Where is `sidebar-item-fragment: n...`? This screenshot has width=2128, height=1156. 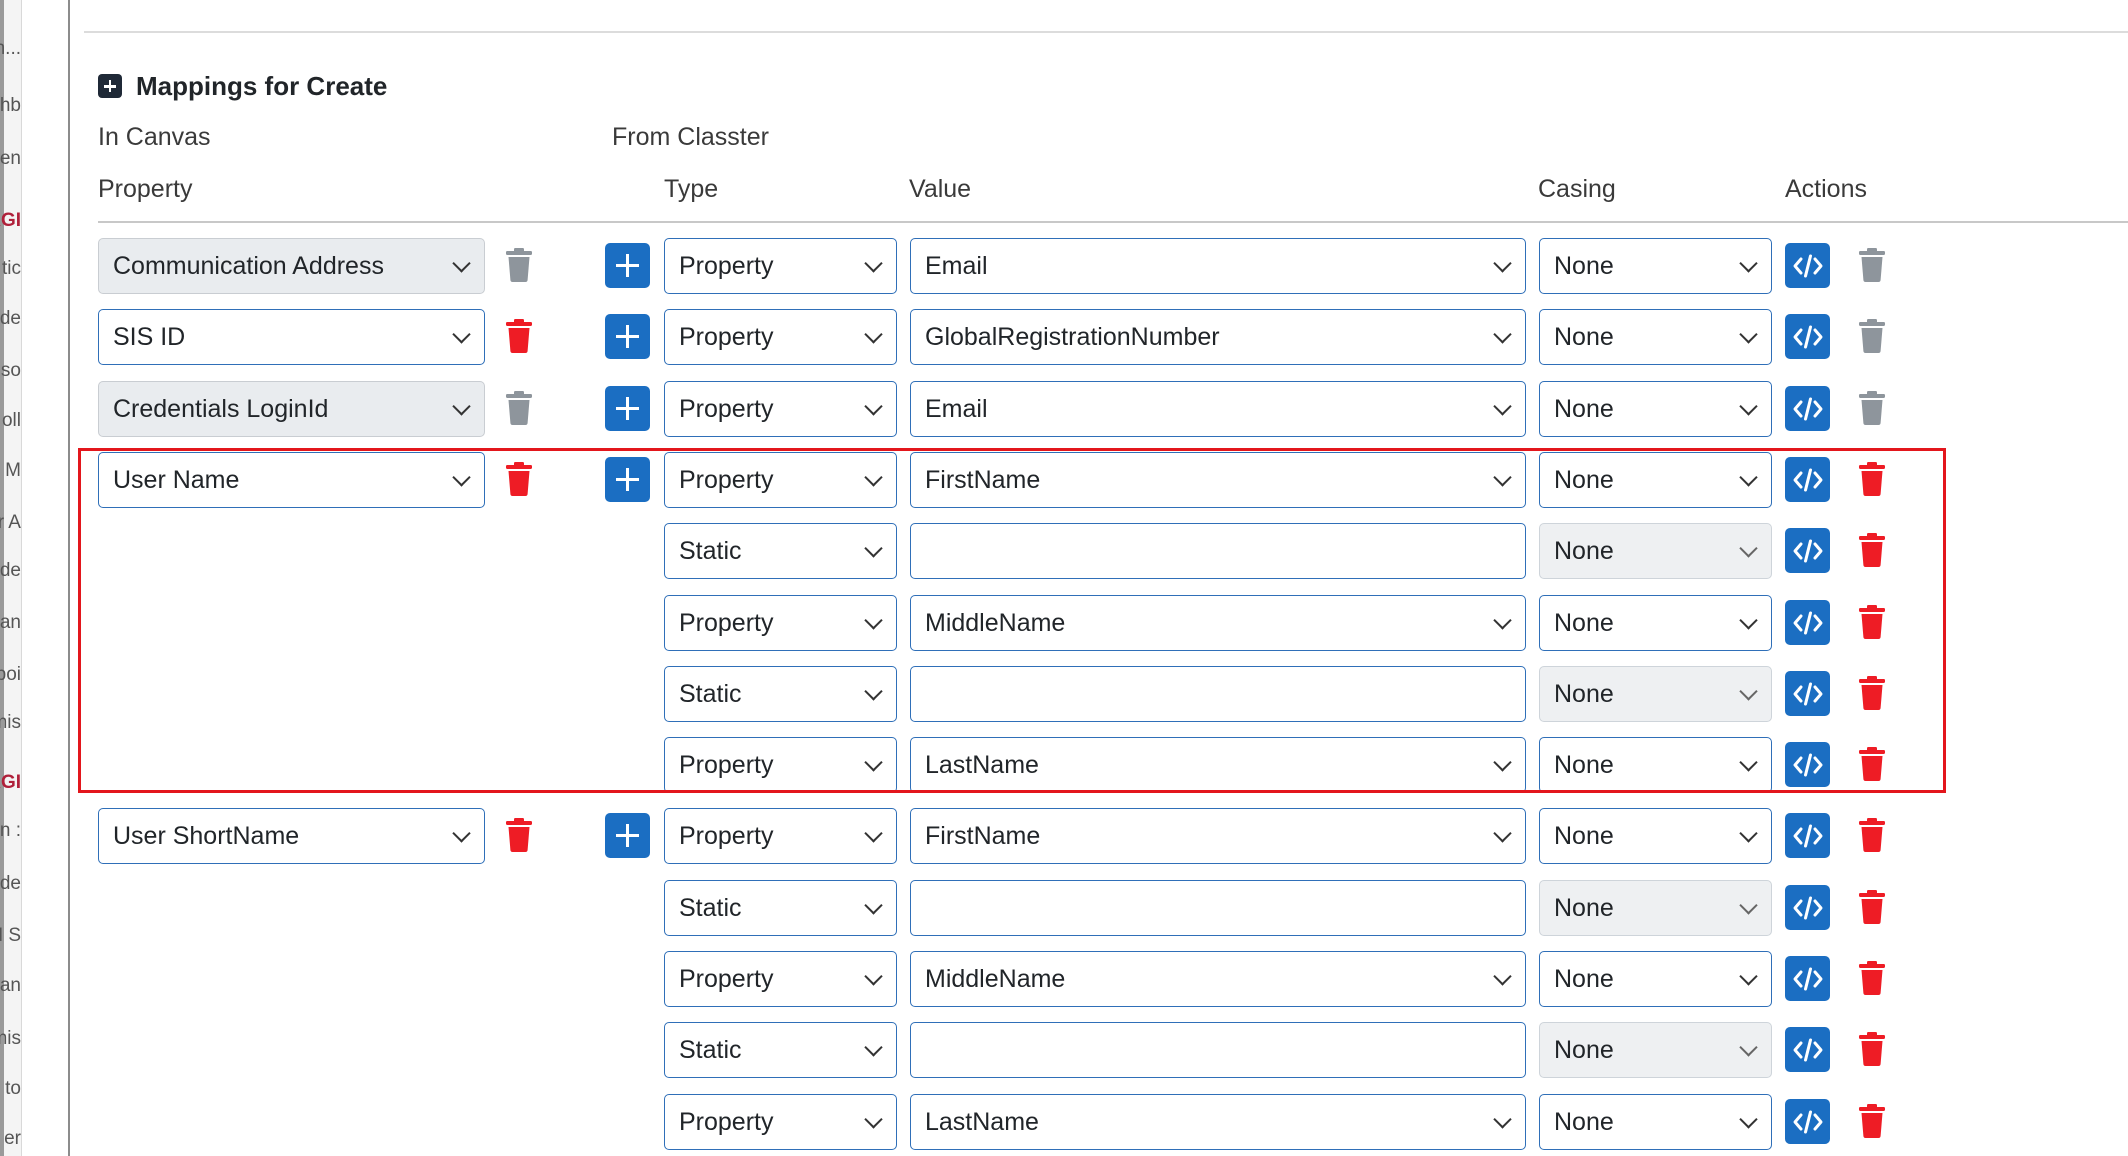
sidebar-item-fragment: n... is located at coordinates (10, 49).